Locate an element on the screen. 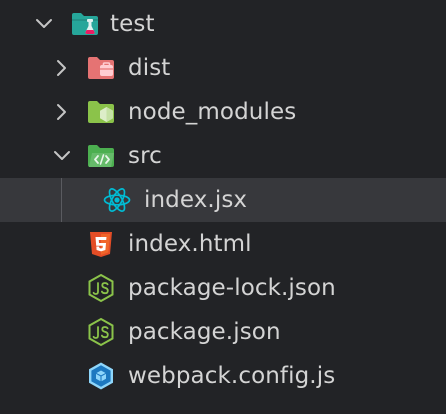 The width and height of the screenshot is (446, 414). tree-item-package-json: package.json is located at coordinates (223, 332).